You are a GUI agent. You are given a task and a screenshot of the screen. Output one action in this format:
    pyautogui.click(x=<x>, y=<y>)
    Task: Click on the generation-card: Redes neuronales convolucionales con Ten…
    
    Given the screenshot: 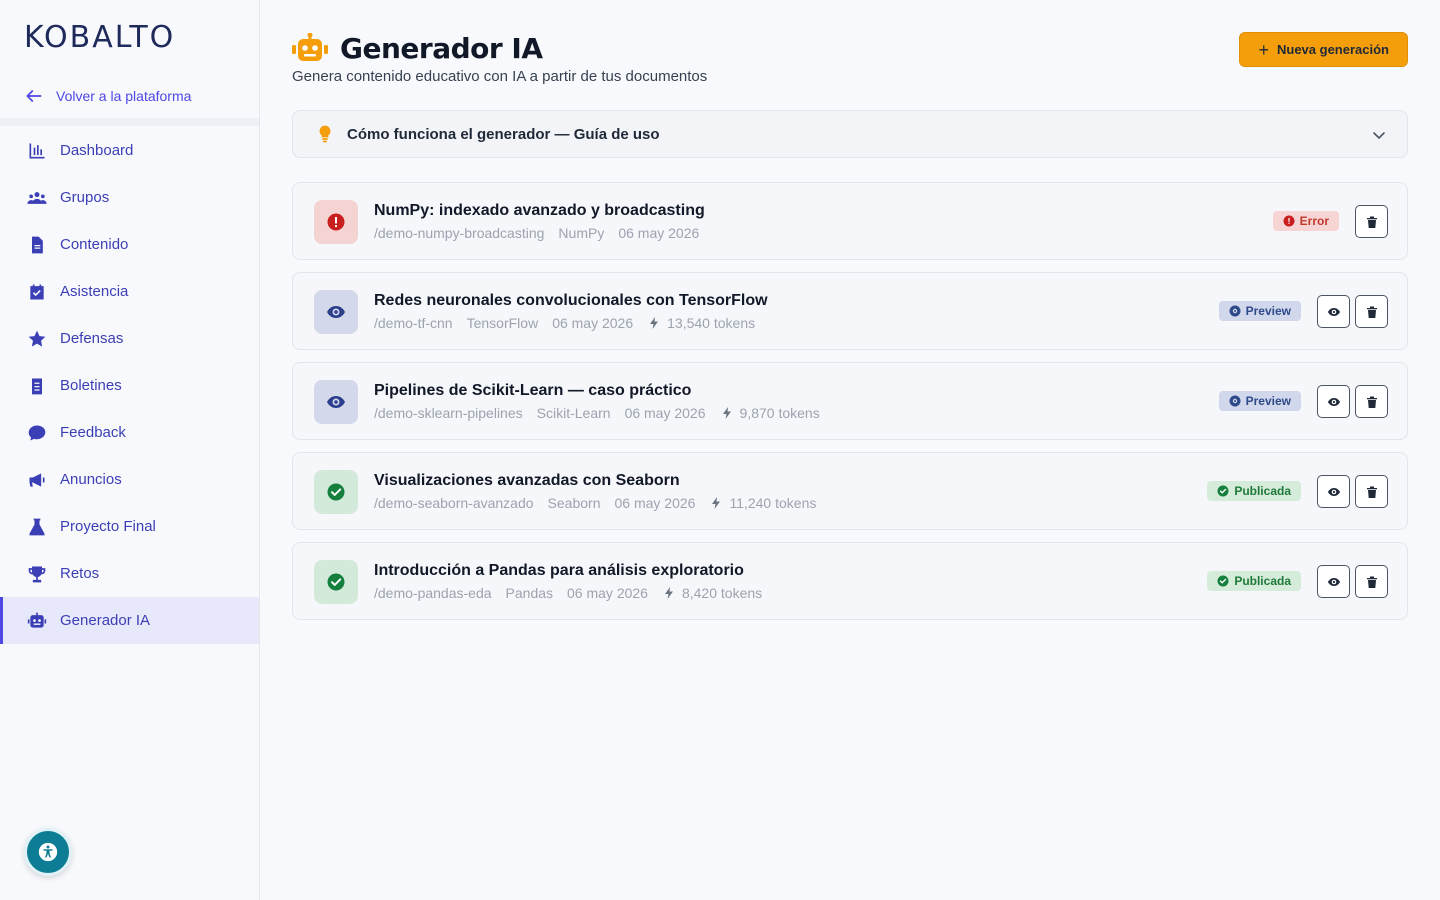 What is the action you would take?
    pyautogui.click(x=850, y=311)
    